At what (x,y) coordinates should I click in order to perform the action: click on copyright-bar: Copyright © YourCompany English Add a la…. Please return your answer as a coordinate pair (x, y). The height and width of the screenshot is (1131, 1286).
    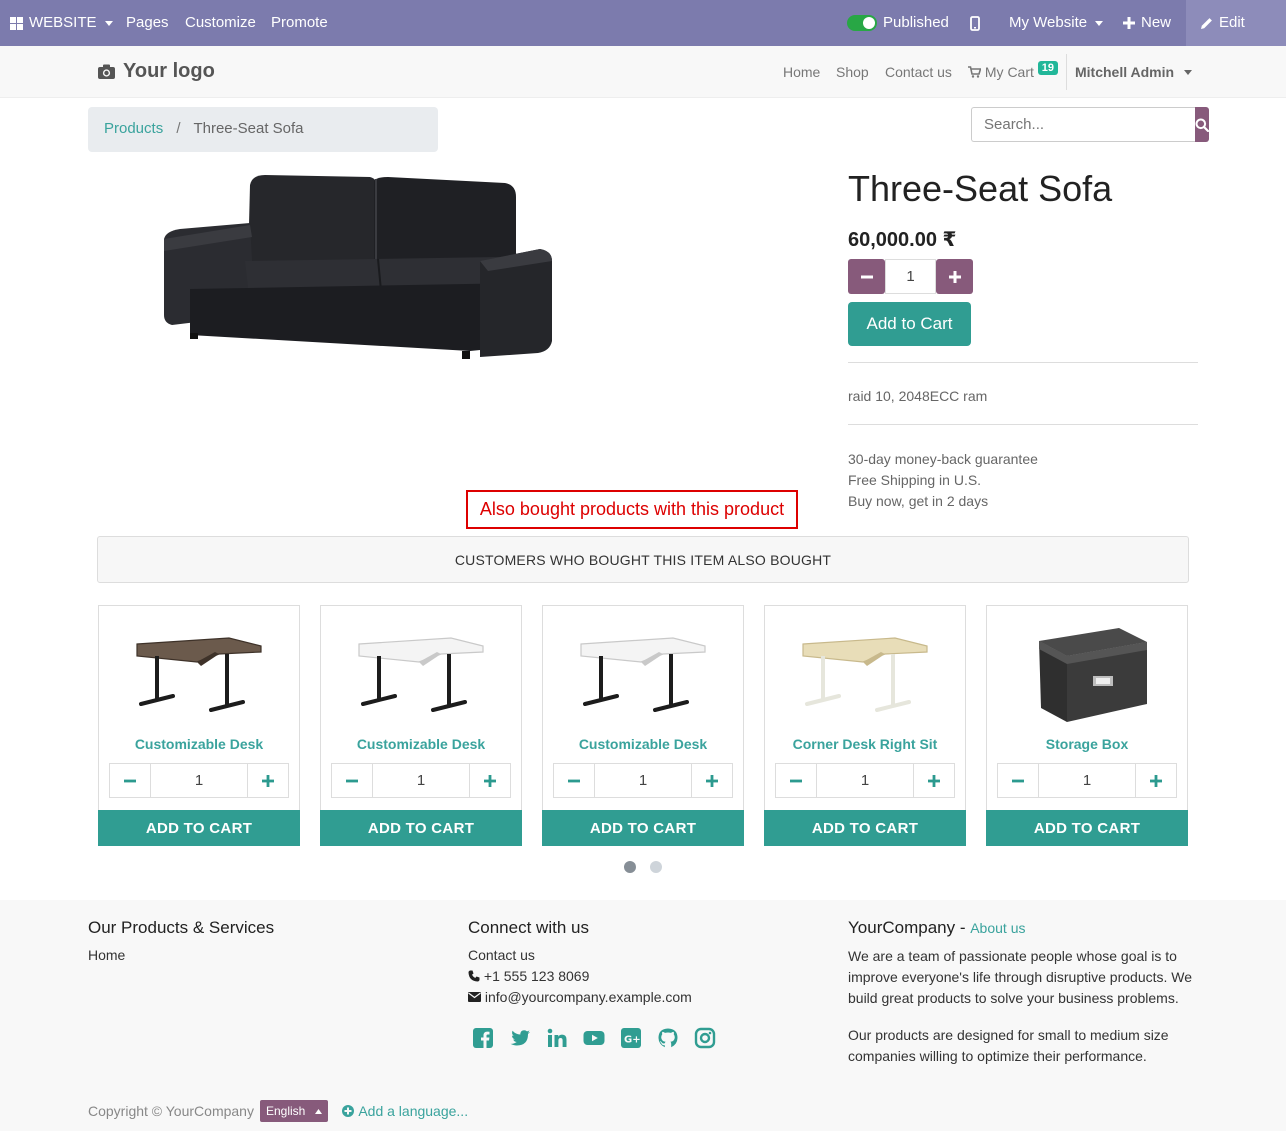
    Looking at the image, I should click on (278, 1111).